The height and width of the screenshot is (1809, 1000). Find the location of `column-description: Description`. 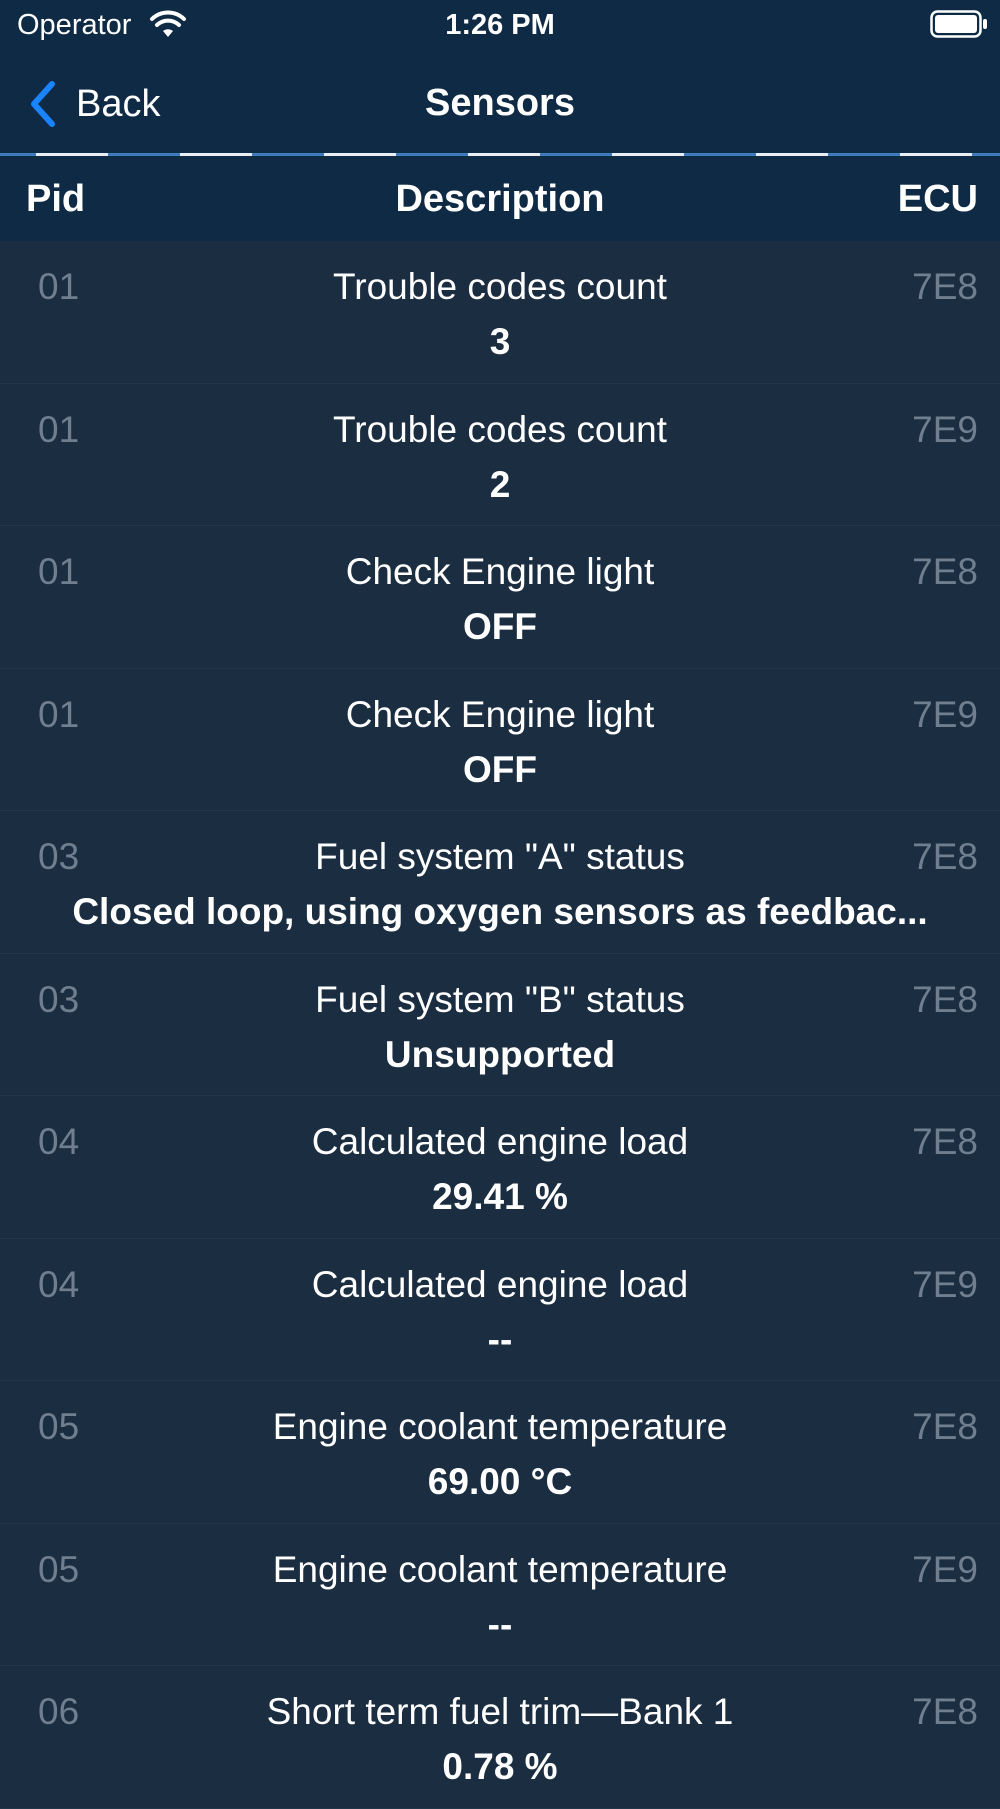

column-description: Description is located at coordinates (500, 199).